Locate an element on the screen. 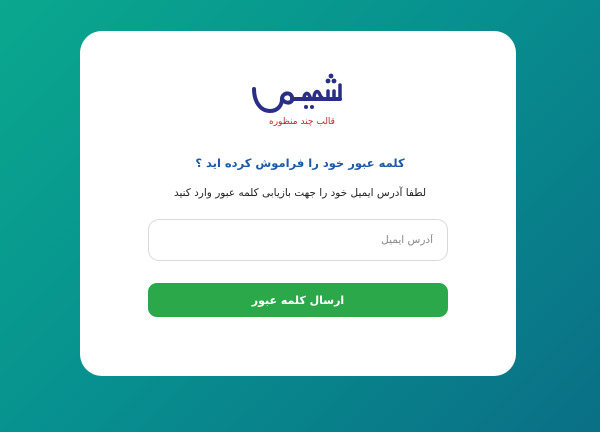 The image size is (600, 432). page-title: کلمه عبور خود را فراموش کرده اید ؟ is located at coordinates (300, 163).